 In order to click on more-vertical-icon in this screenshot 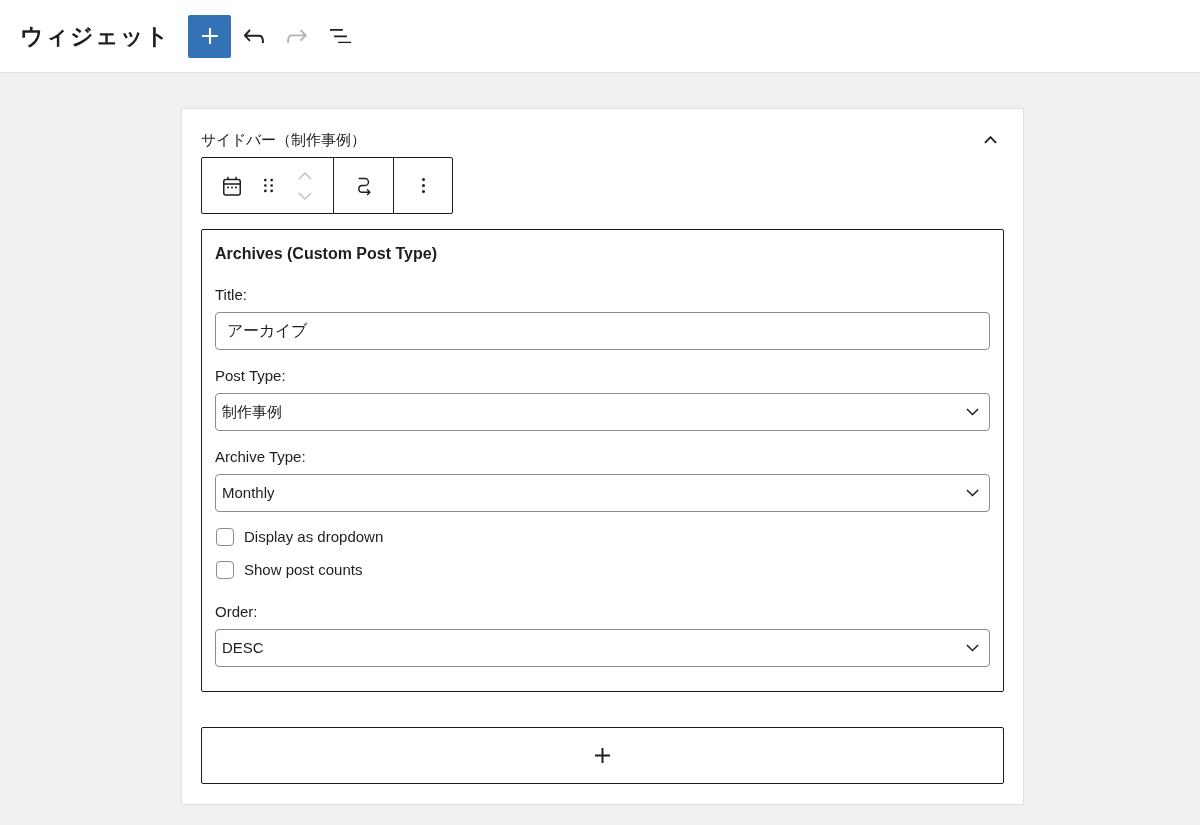, I will do `click(423, 185)`.